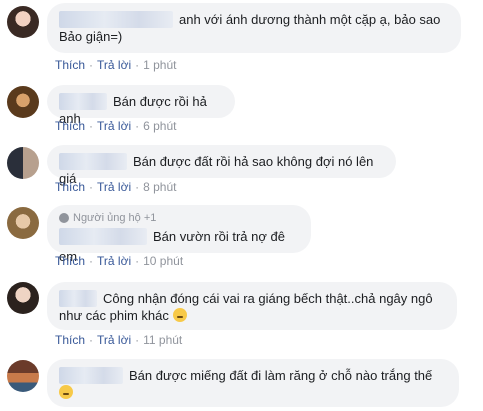  Describe the element at coordinates (162, 340) in the screenshot. I see `timestamp: 11 phút` at that location.